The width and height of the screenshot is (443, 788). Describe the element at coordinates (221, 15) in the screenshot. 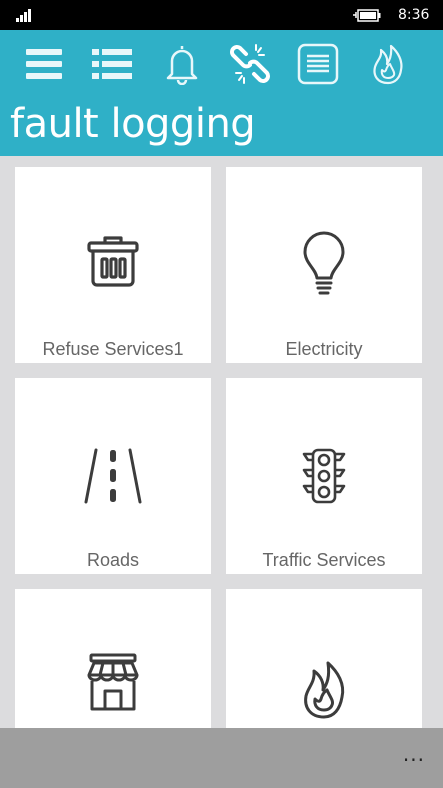

I see `status-bar: 8:36` at that location.